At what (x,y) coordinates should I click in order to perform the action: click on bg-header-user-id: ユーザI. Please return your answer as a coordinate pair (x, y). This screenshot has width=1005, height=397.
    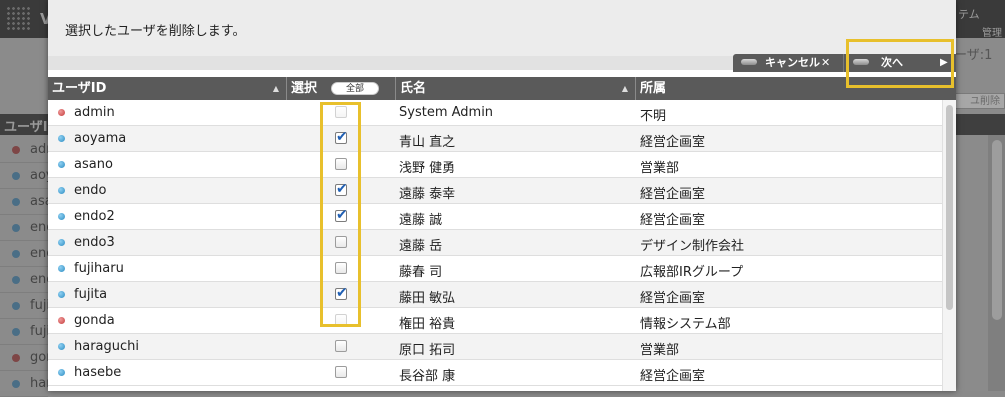
    Looking at the image, I should click on (26, 127).